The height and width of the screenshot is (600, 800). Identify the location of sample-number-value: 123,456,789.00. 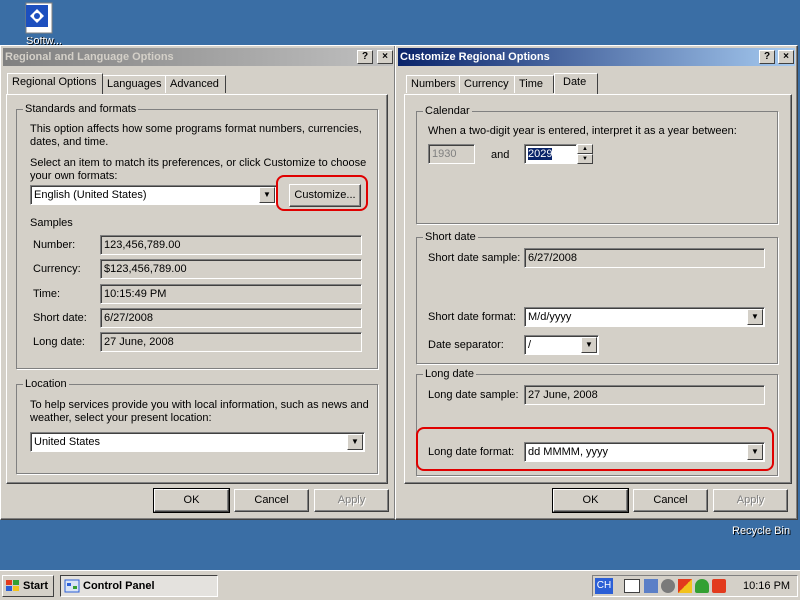
(231, 245).